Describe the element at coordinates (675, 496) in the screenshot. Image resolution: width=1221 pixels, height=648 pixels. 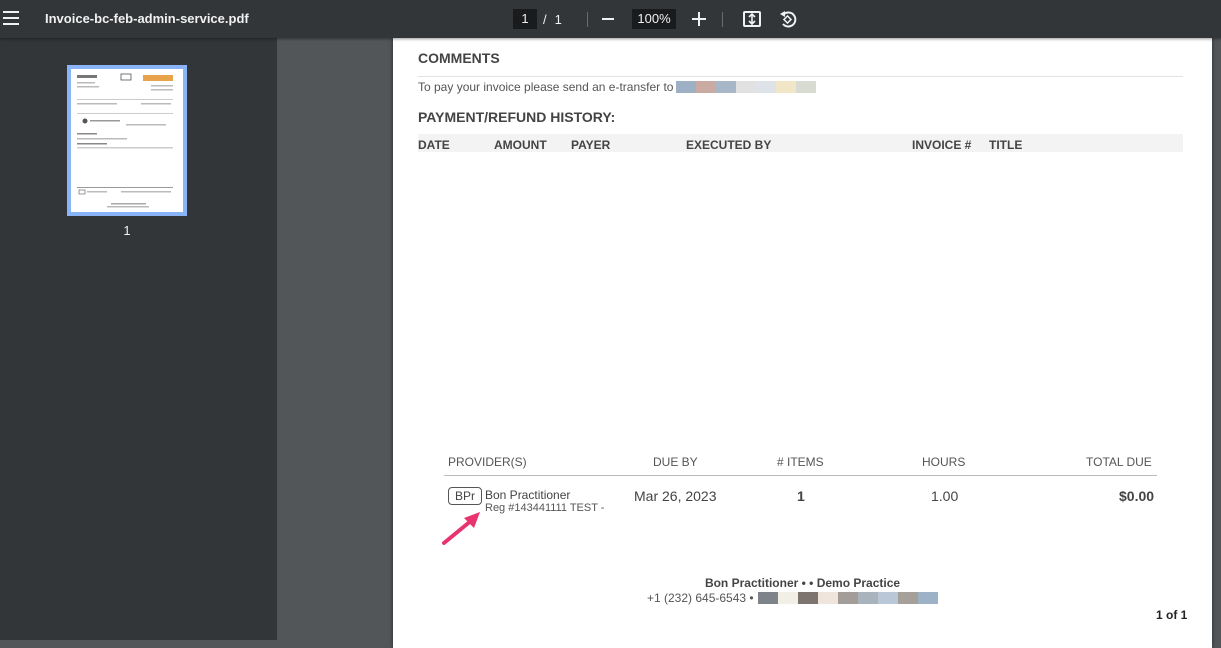
I see `due-by-value: Mar 26, 2023` at that location.